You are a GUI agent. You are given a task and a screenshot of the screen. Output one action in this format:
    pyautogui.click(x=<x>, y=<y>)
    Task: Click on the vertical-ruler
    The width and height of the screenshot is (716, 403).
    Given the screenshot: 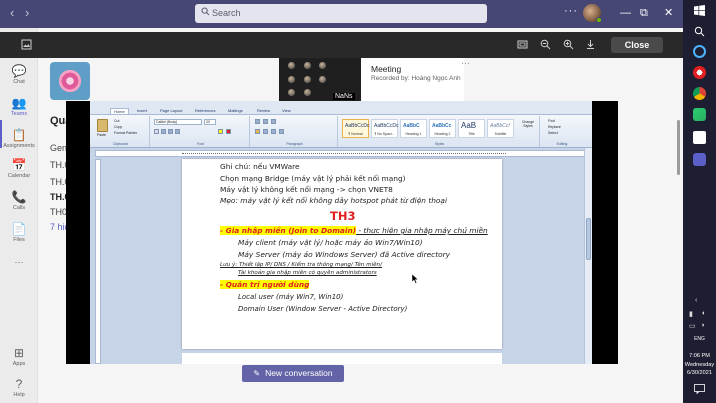 What is the action you would take?
    pyautogui.click(x=98, y=261)
    